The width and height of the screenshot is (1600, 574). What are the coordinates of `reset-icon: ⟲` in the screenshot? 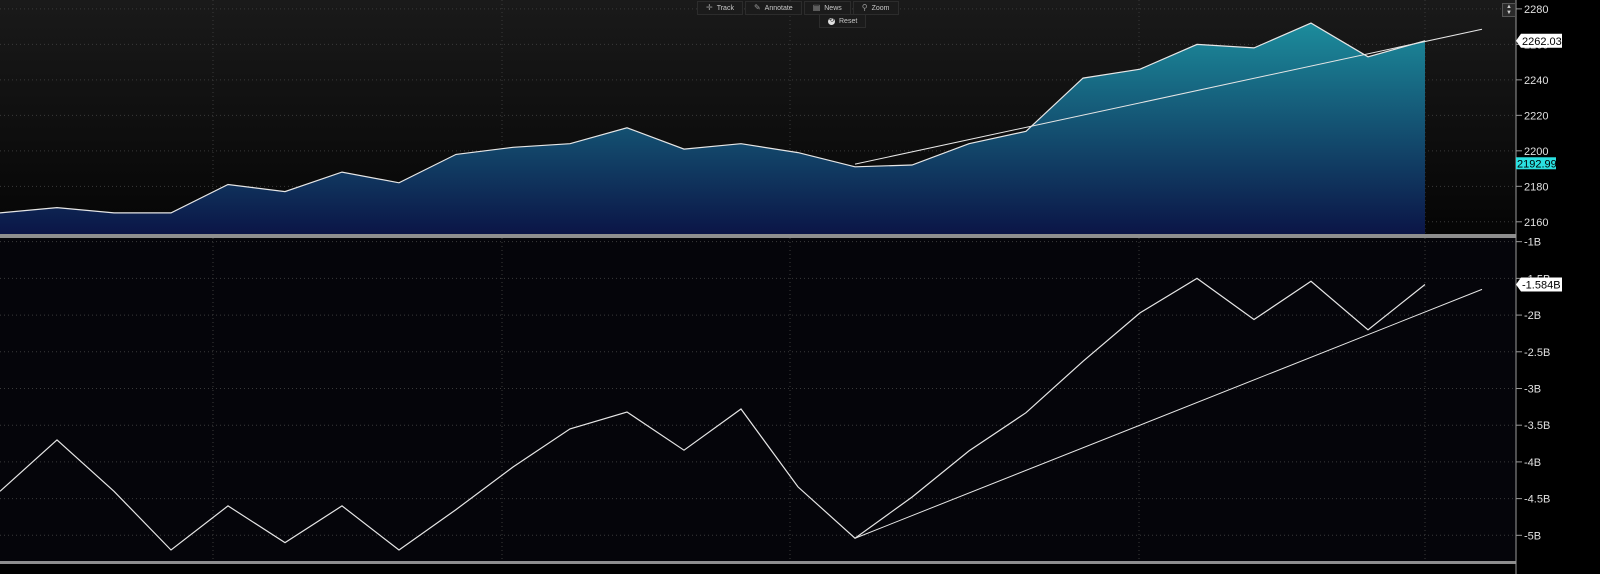 It's located at (831, 21).